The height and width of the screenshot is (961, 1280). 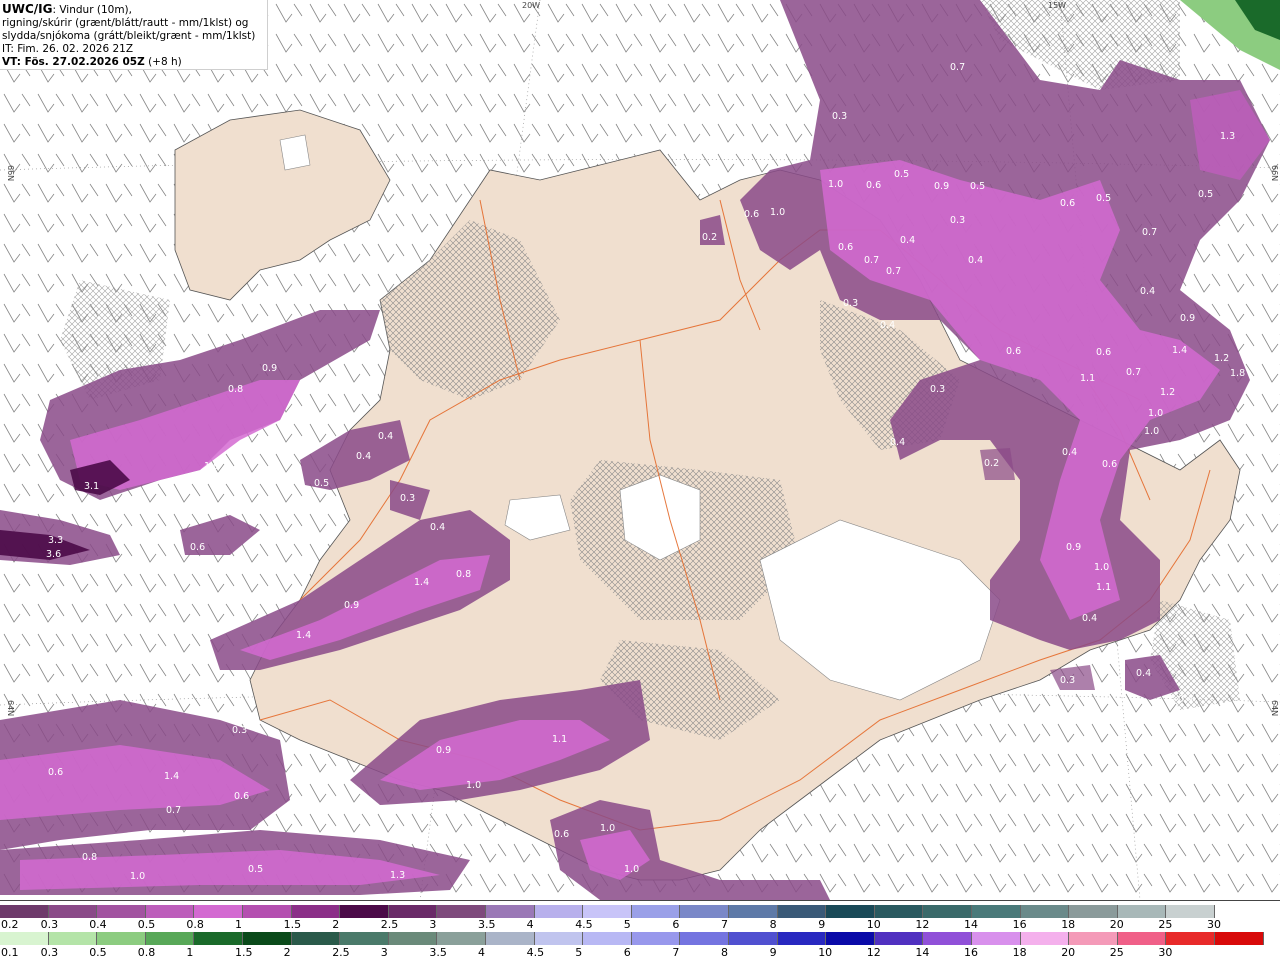 What do you see at coordinates (676, 952) in the screenshot?
I see `legend-label: 7` at bounding box center [676, 952].